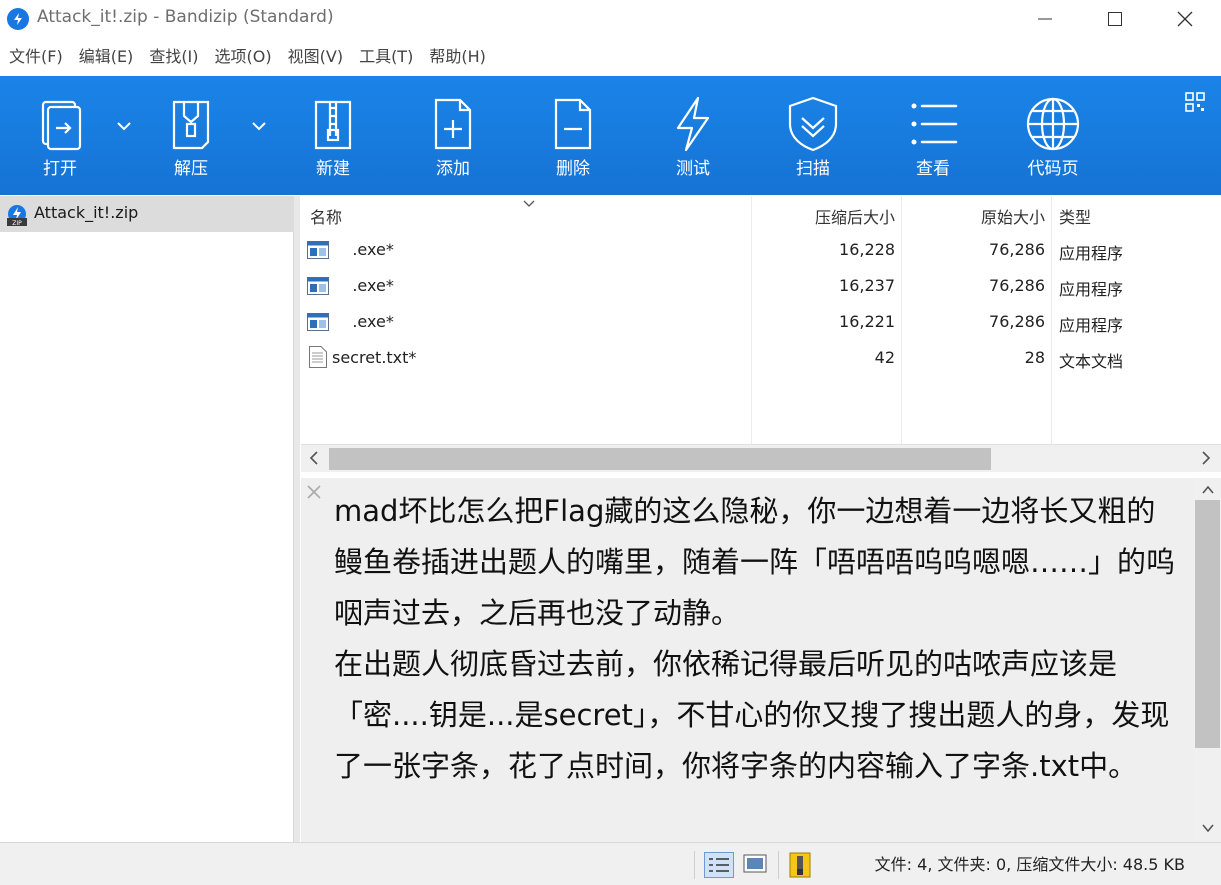 The width and height of the screenshot is (1221, 885). What do you see at coordinates (147, 214) in the screenshot?
I see `tree-item-archive: ZIP Attack_it!.zip` at bounding box center [147, 214].